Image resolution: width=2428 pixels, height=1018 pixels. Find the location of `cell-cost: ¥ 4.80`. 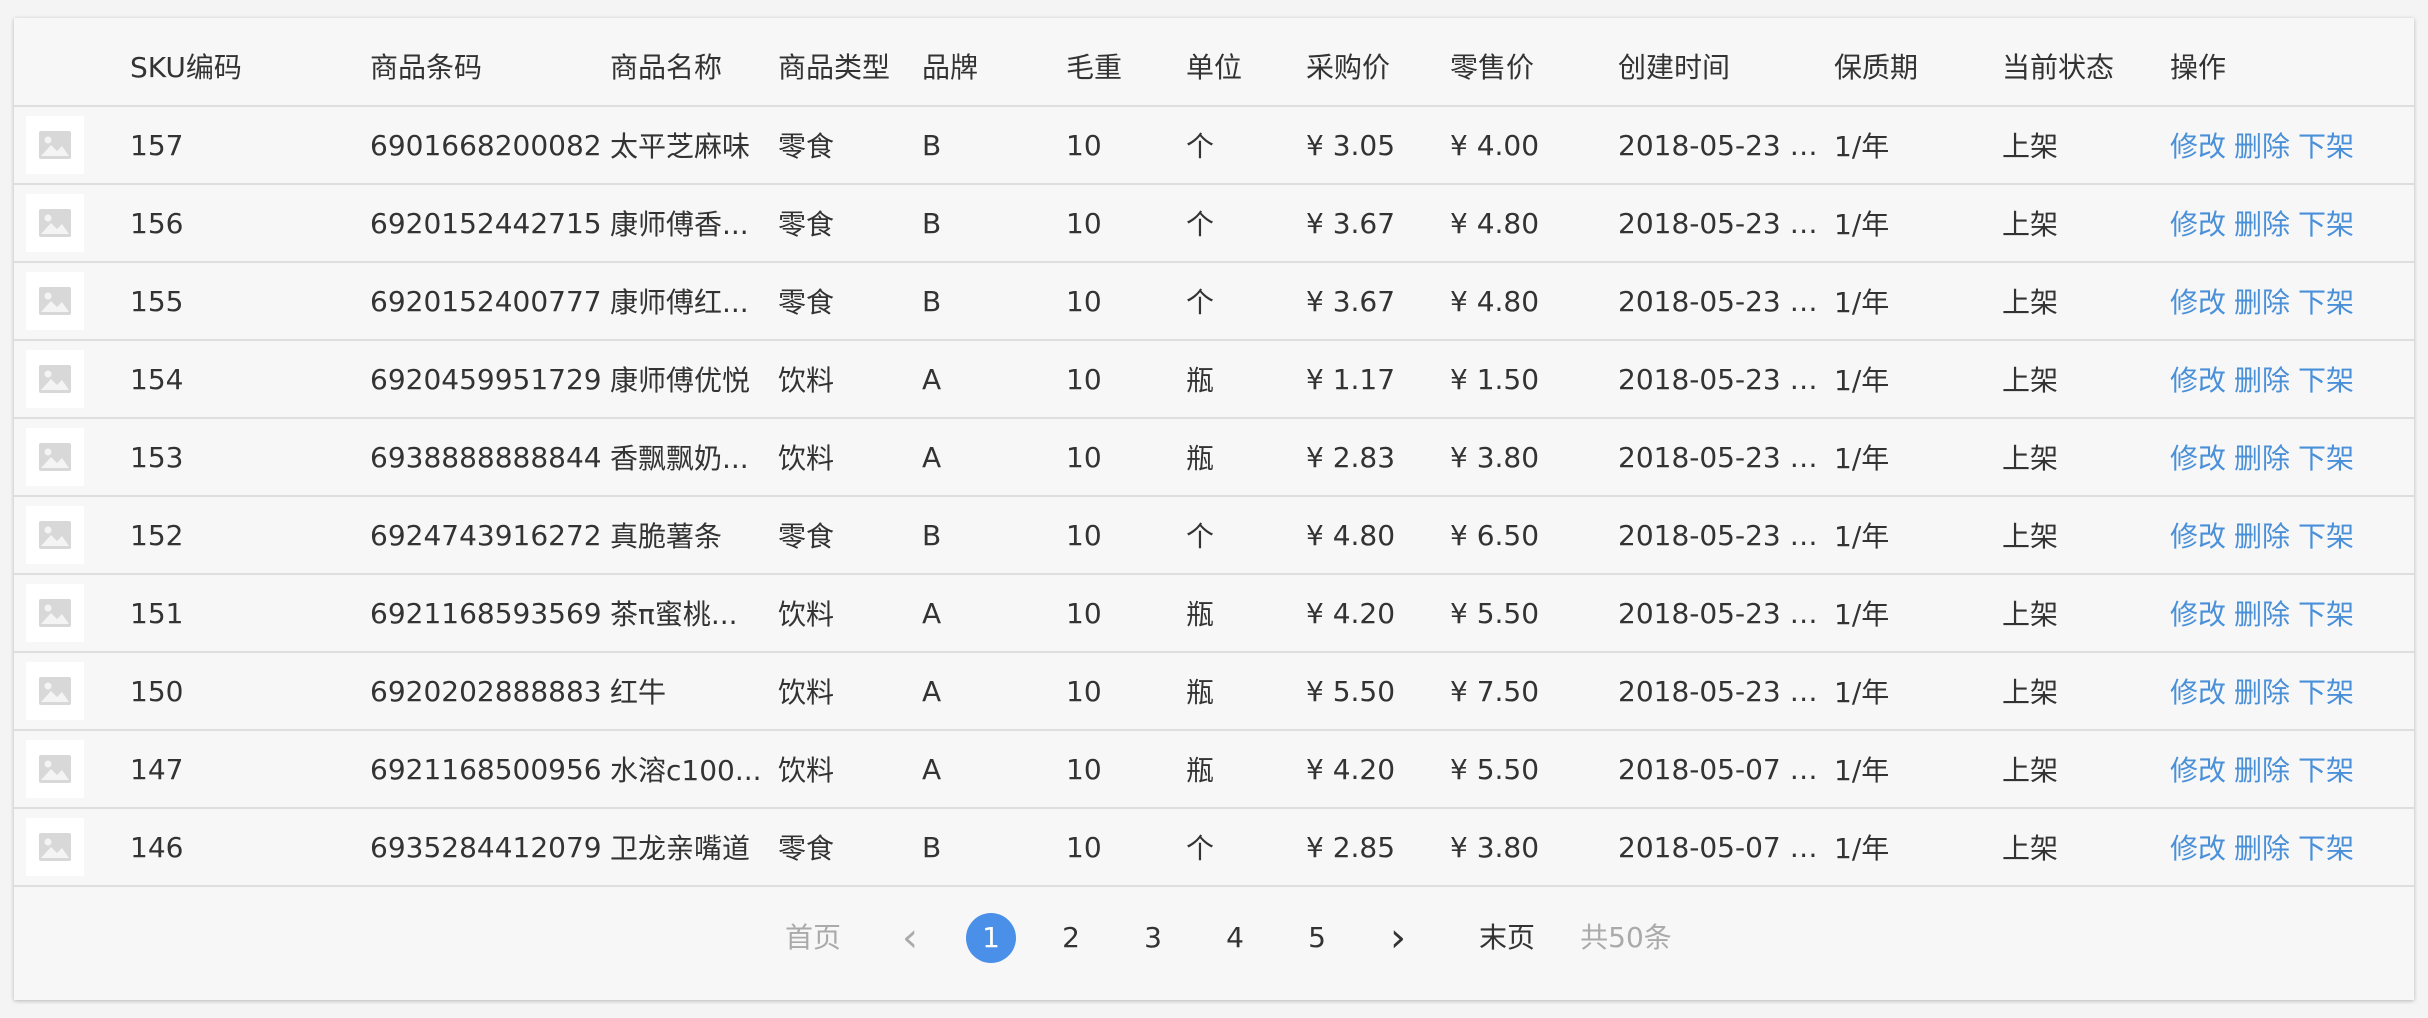

cell-cost: ¥ 4.80 is located at coordinates (1351, 535).